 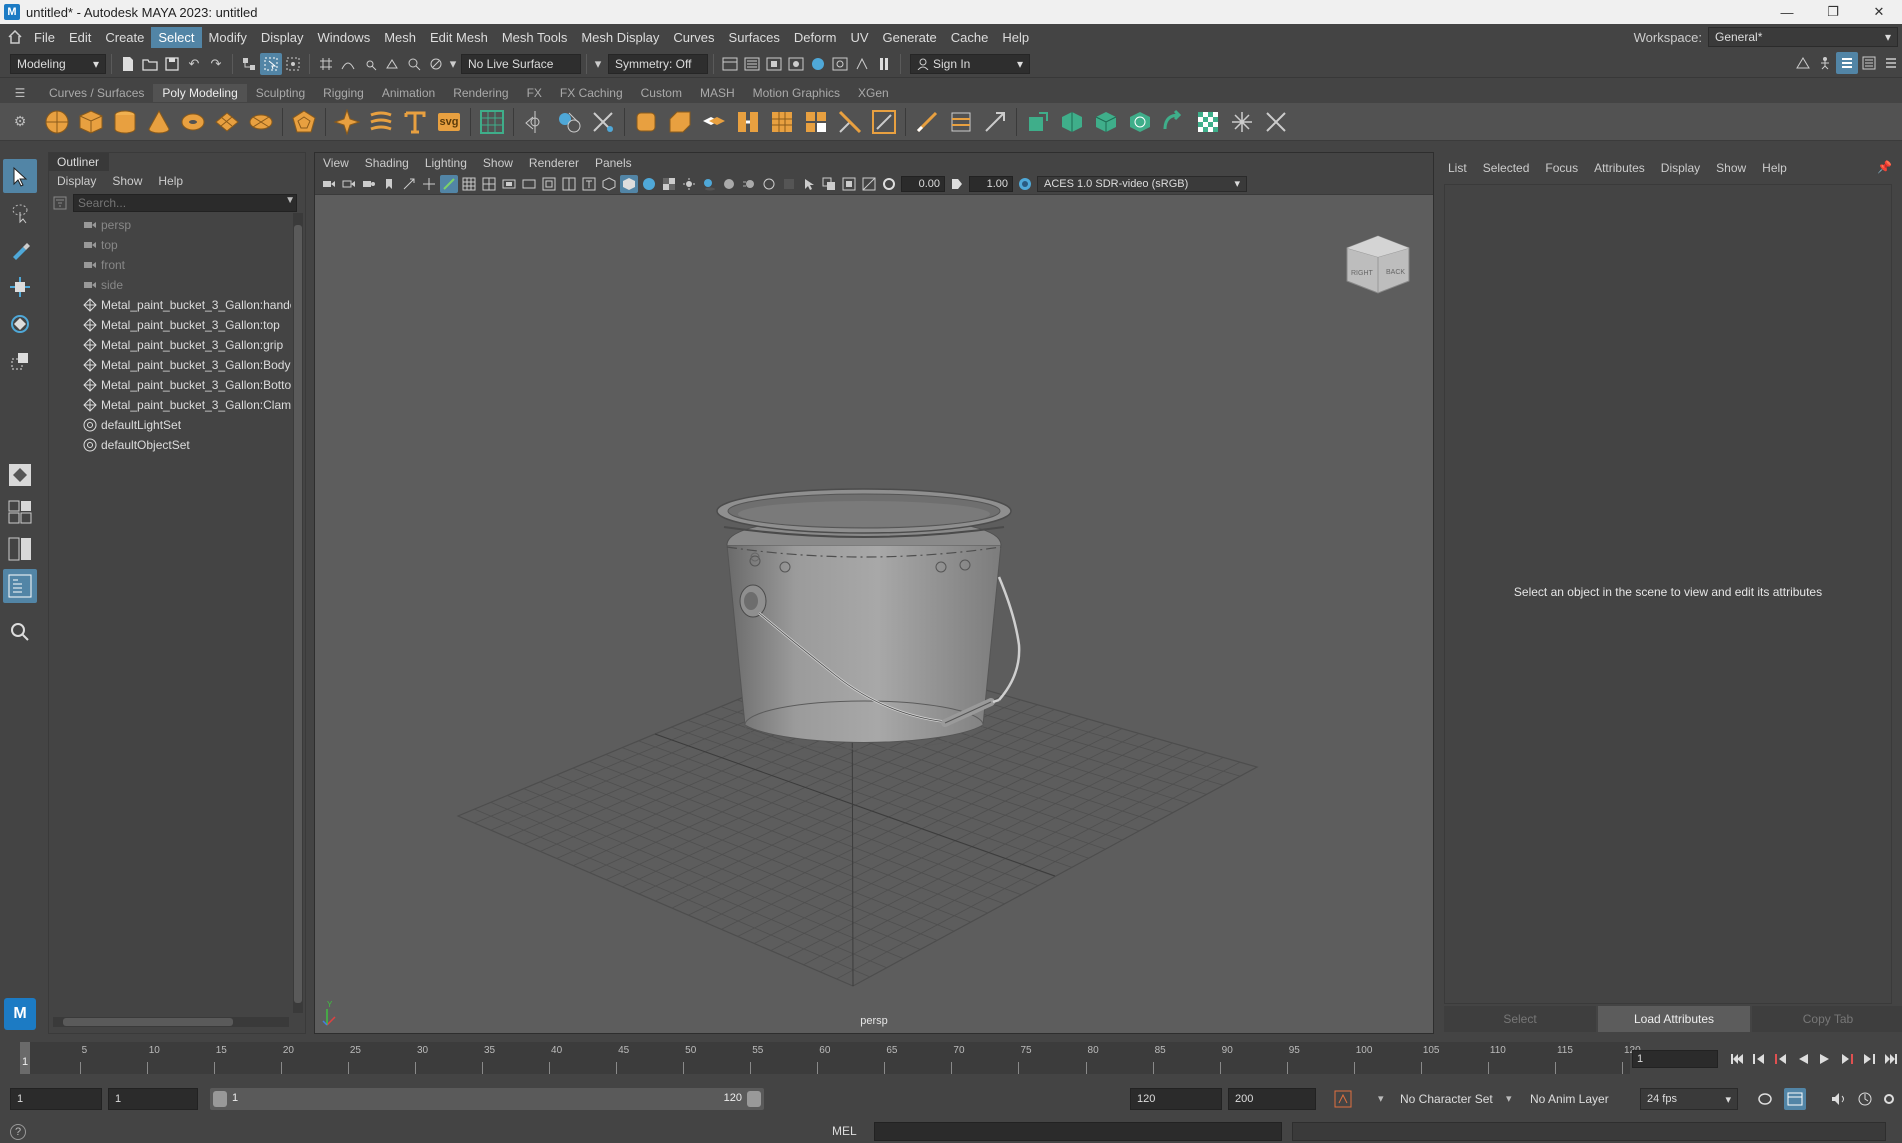 What do you see at coordinates (170, 285) in the screenshot?
I see `outliner-item-side: side` at bounding box center [170, 285].